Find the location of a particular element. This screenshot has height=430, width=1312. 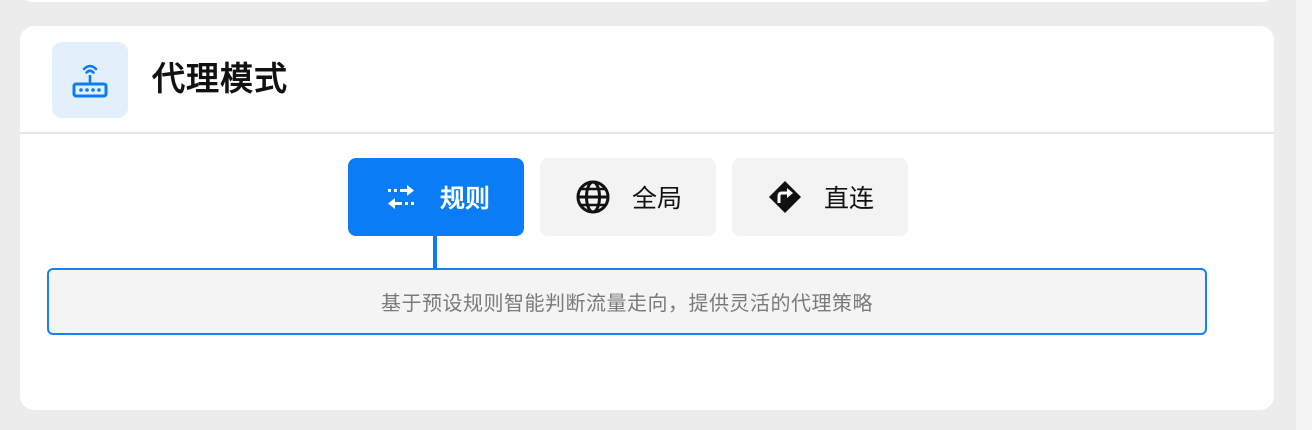

mode-button-global: 全局 is located at coordinates (628, 197).